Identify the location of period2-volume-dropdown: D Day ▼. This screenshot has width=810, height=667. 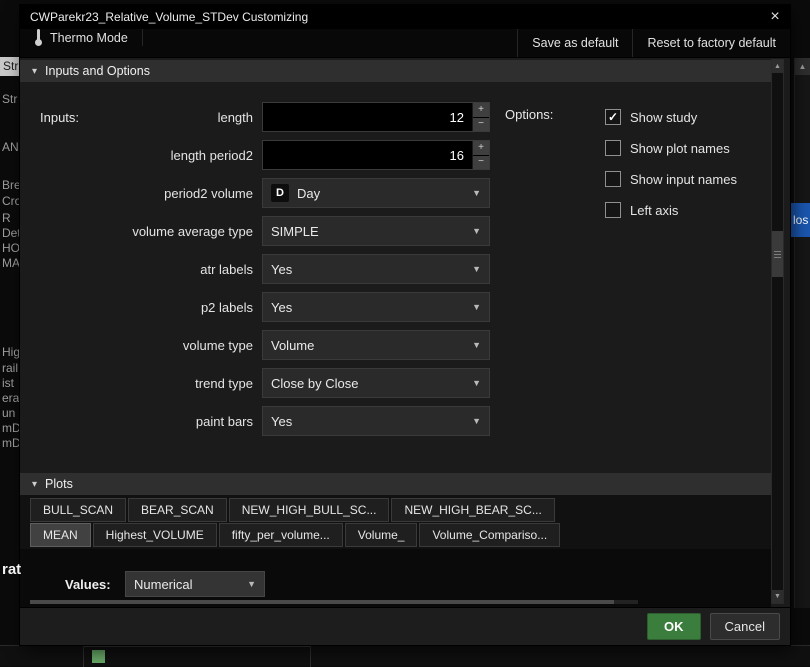
(376, 193).